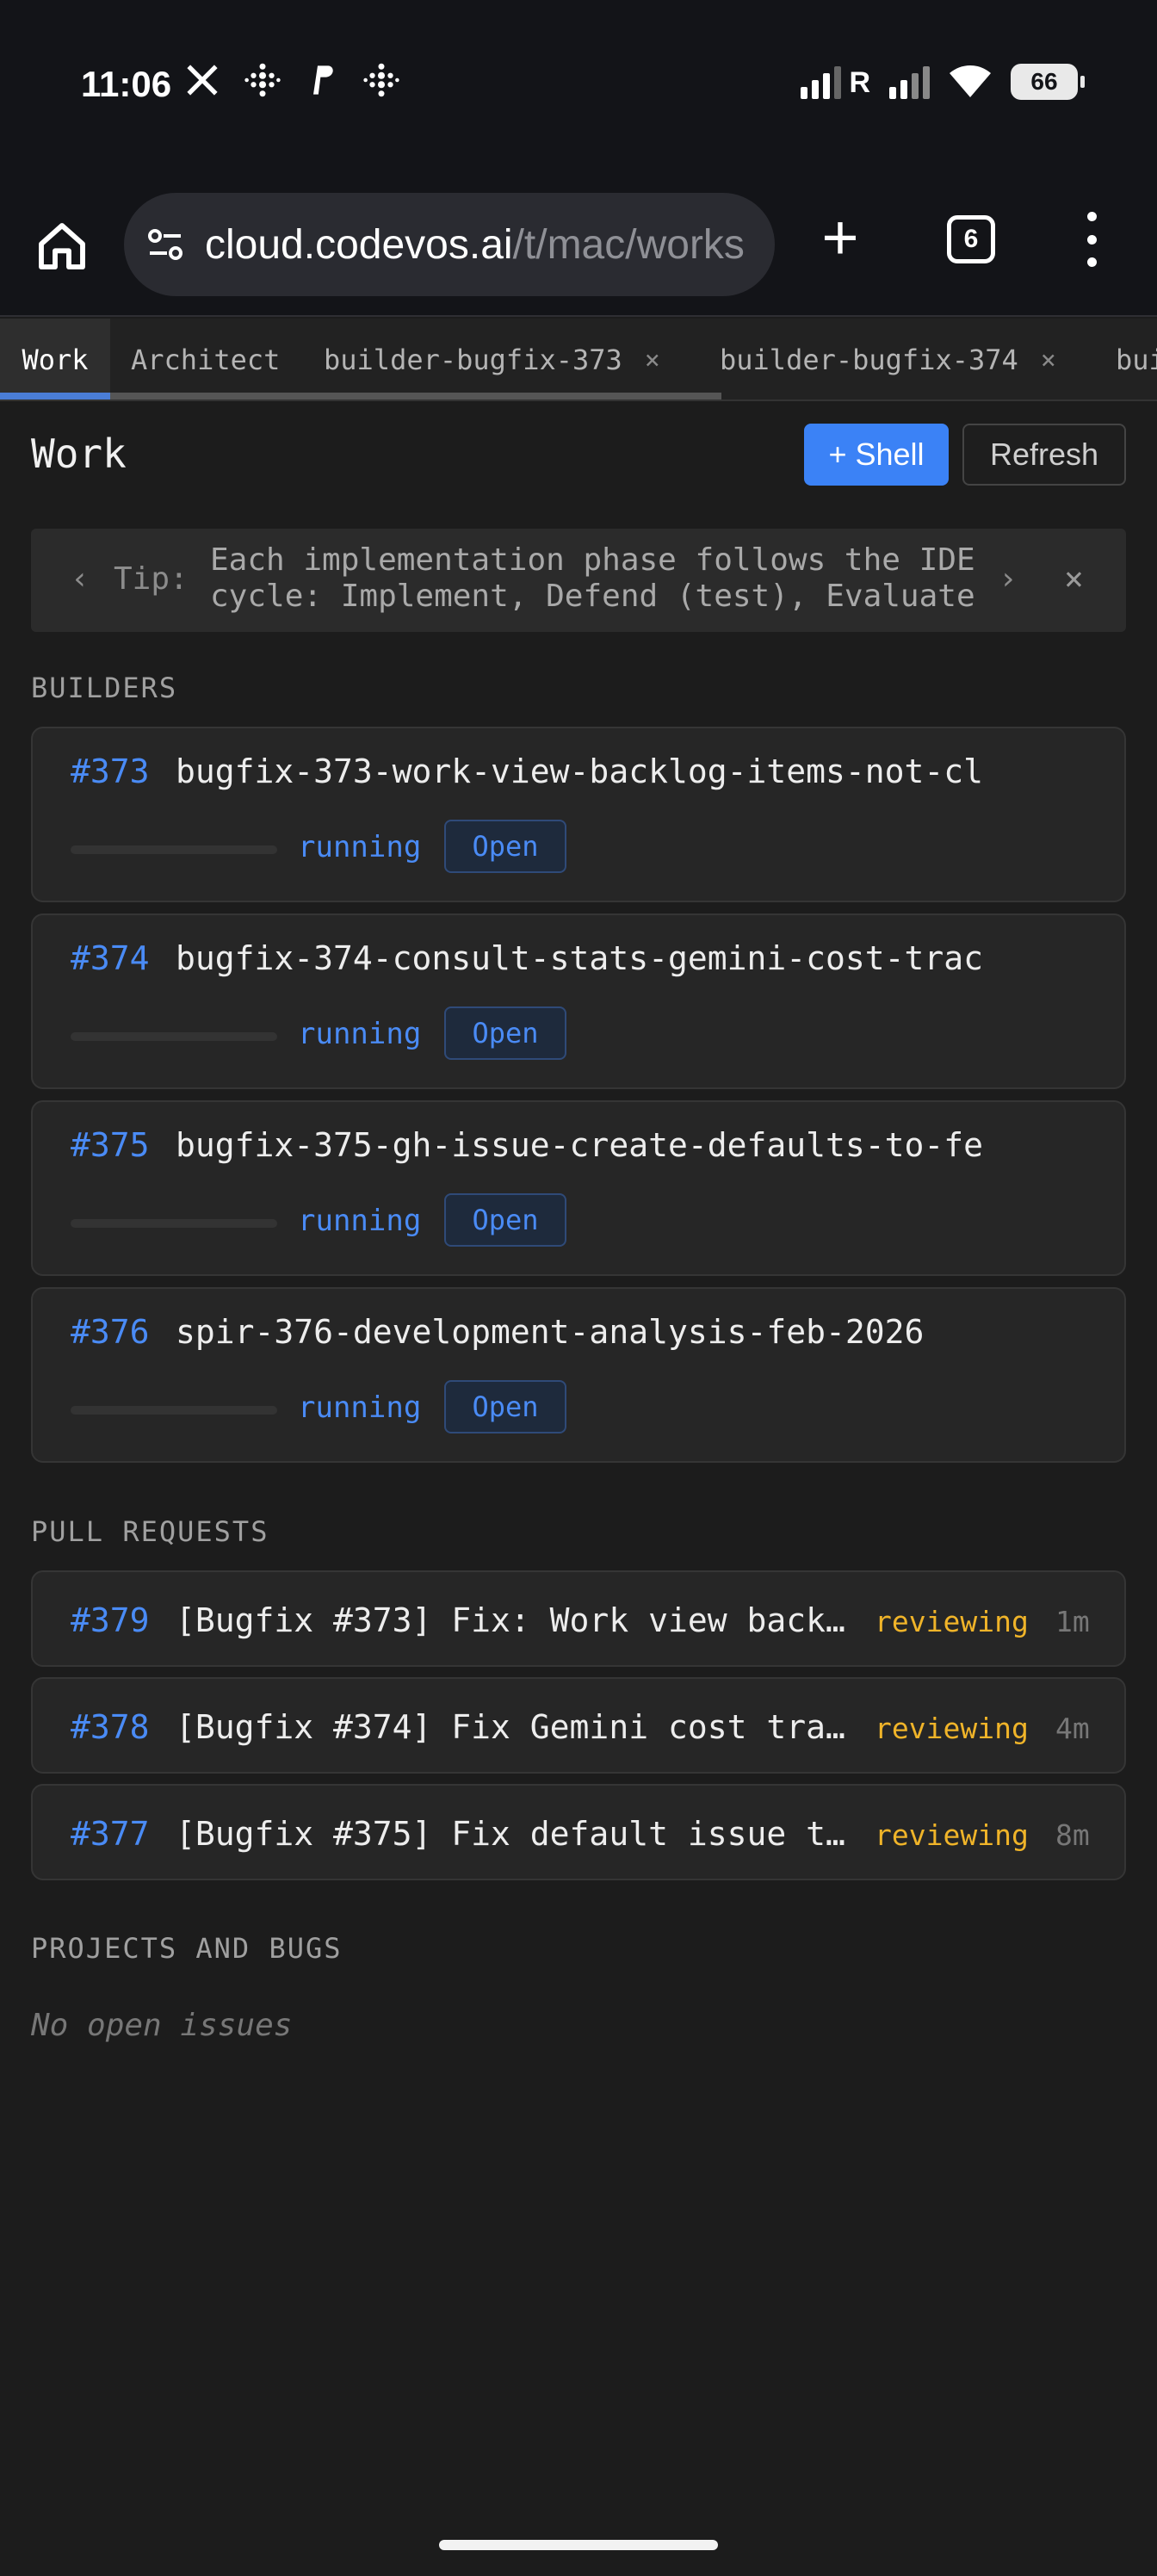 This screenshot has height=2576, width=1157. I want to click on site-settings-icon, so click(166, 245).